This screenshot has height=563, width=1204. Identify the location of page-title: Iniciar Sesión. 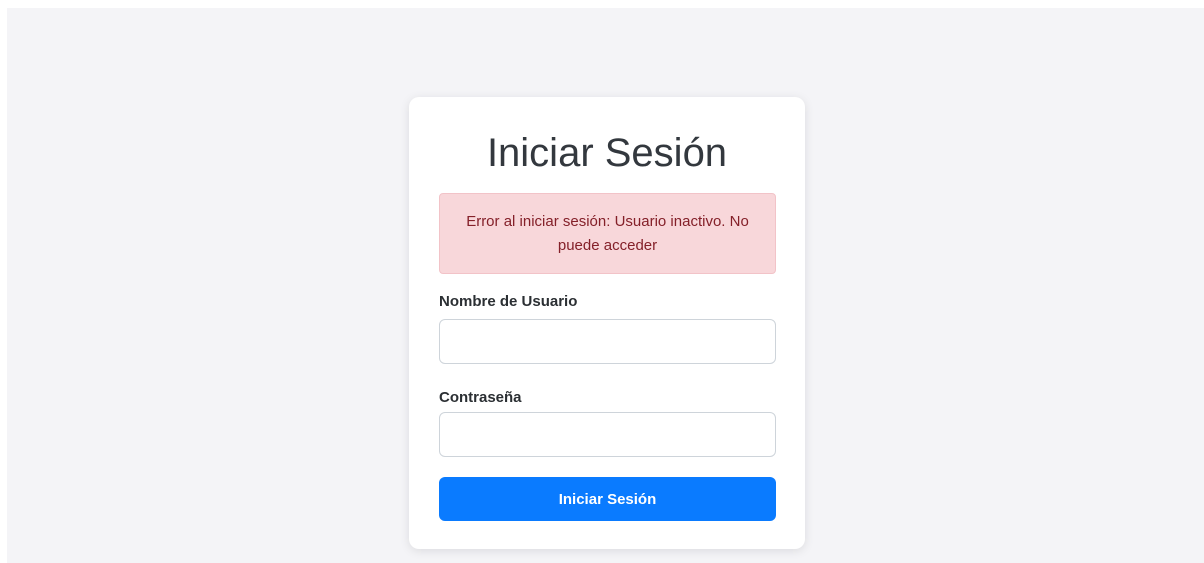
(607, 153).